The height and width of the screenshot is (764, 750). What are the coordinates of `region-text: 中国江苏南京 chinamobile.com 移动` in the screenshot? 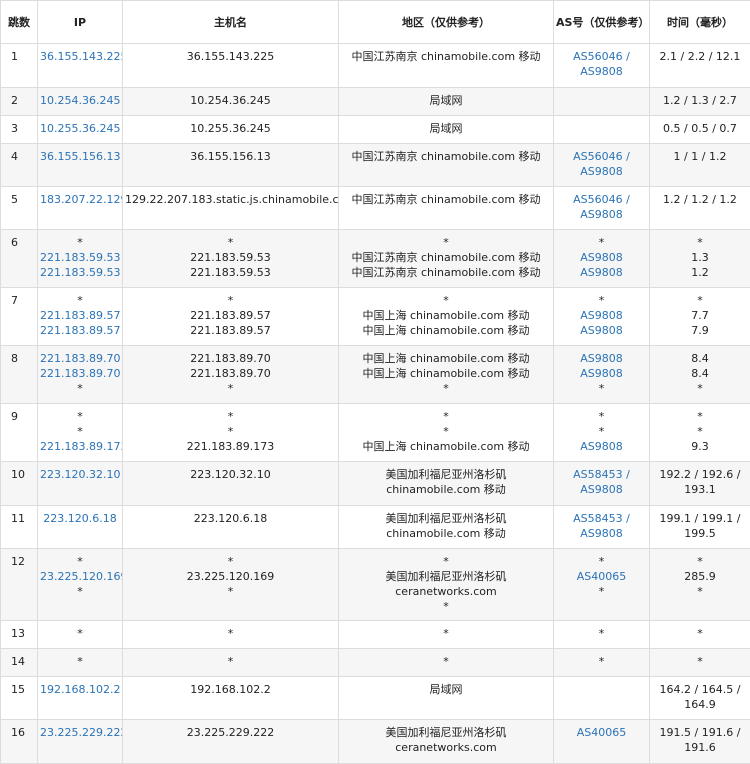 It's located at (446, 272).